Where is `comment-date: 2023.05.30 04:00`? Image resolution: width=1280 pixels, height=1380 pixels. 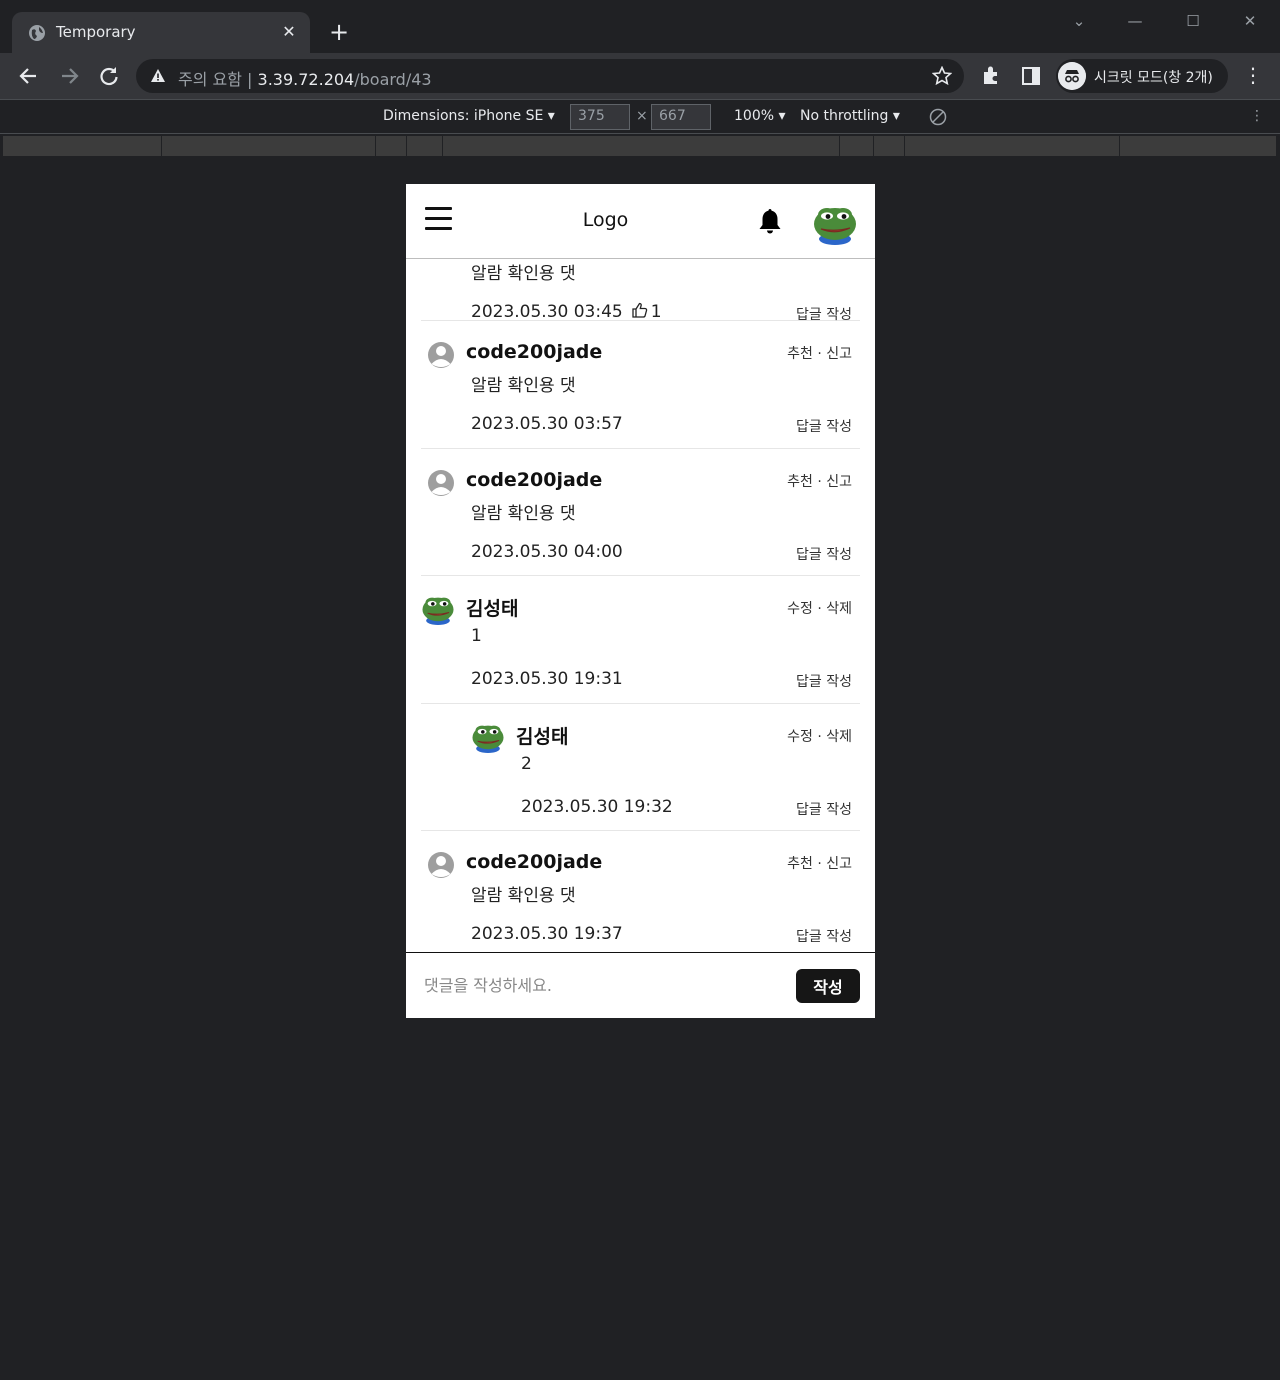
comment-date: 2023.05.30 04:00 is located at coordinates (547, 552).